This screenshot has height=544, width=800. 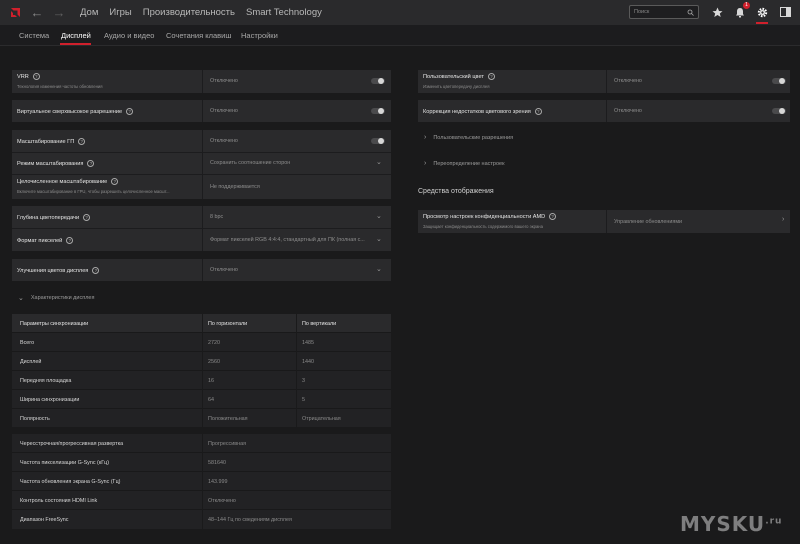 What do you see at coordinates (227, 444) in the screenshot?
I see `table-cell: Прогрессивная` at bounding box center [227, 444].